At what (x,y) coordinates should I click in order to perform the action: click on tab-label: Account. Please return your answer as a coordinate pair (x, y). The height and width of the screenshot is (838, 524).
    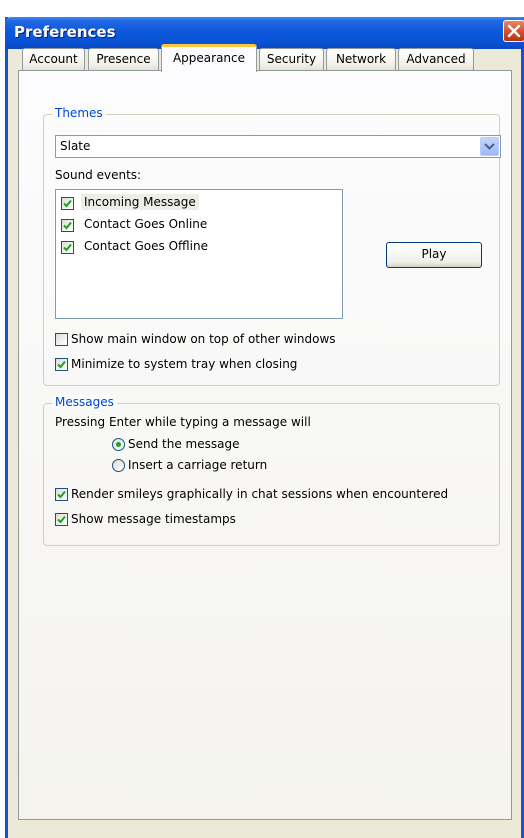
    Looking at the image, I should click on (53, 59).